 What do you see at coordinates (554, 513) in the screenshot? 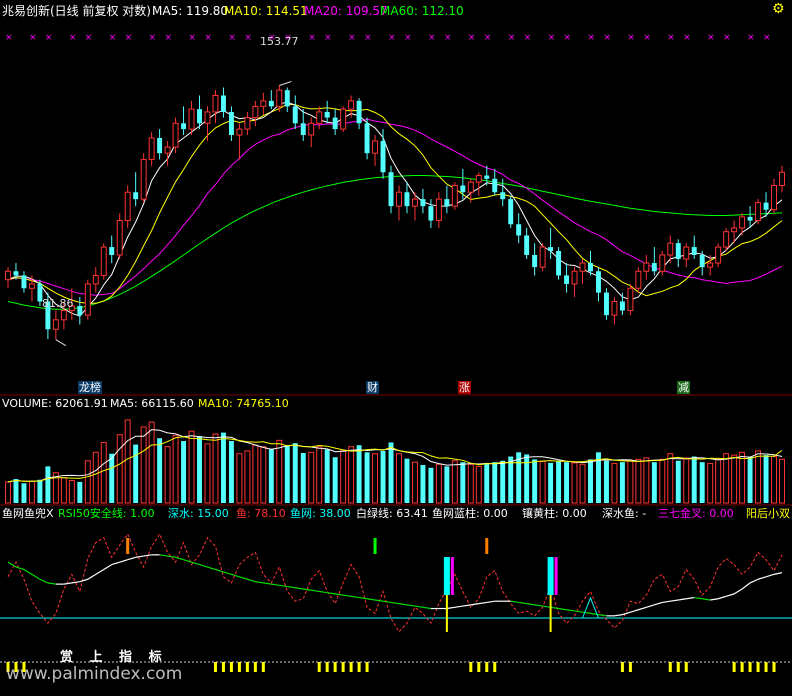
I see `yellowbar-legend: 镶黄柱: 0.00` at bounding box center [554, 513].